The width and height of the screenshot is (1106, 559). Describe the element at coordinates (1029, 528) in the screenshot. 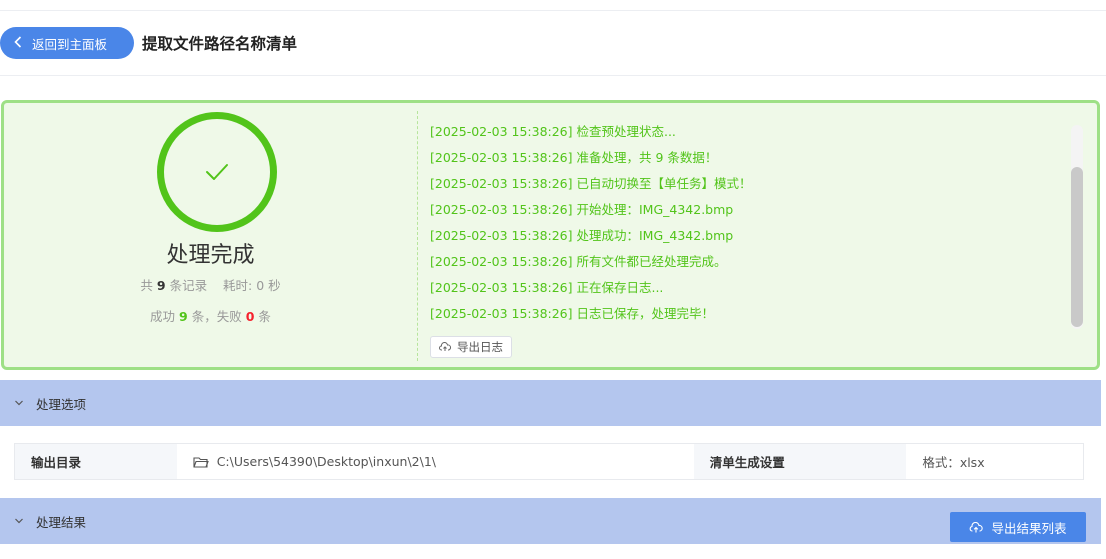

I see `export-results-label: 导出结果列表` at that location.